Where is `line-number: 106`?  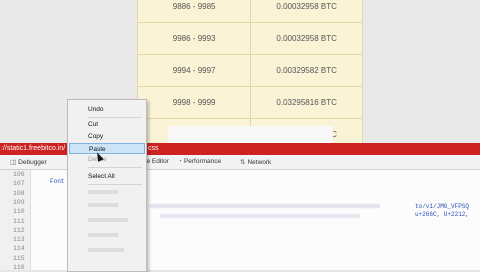
line-number: 106 is located at coordinates (19, 174).